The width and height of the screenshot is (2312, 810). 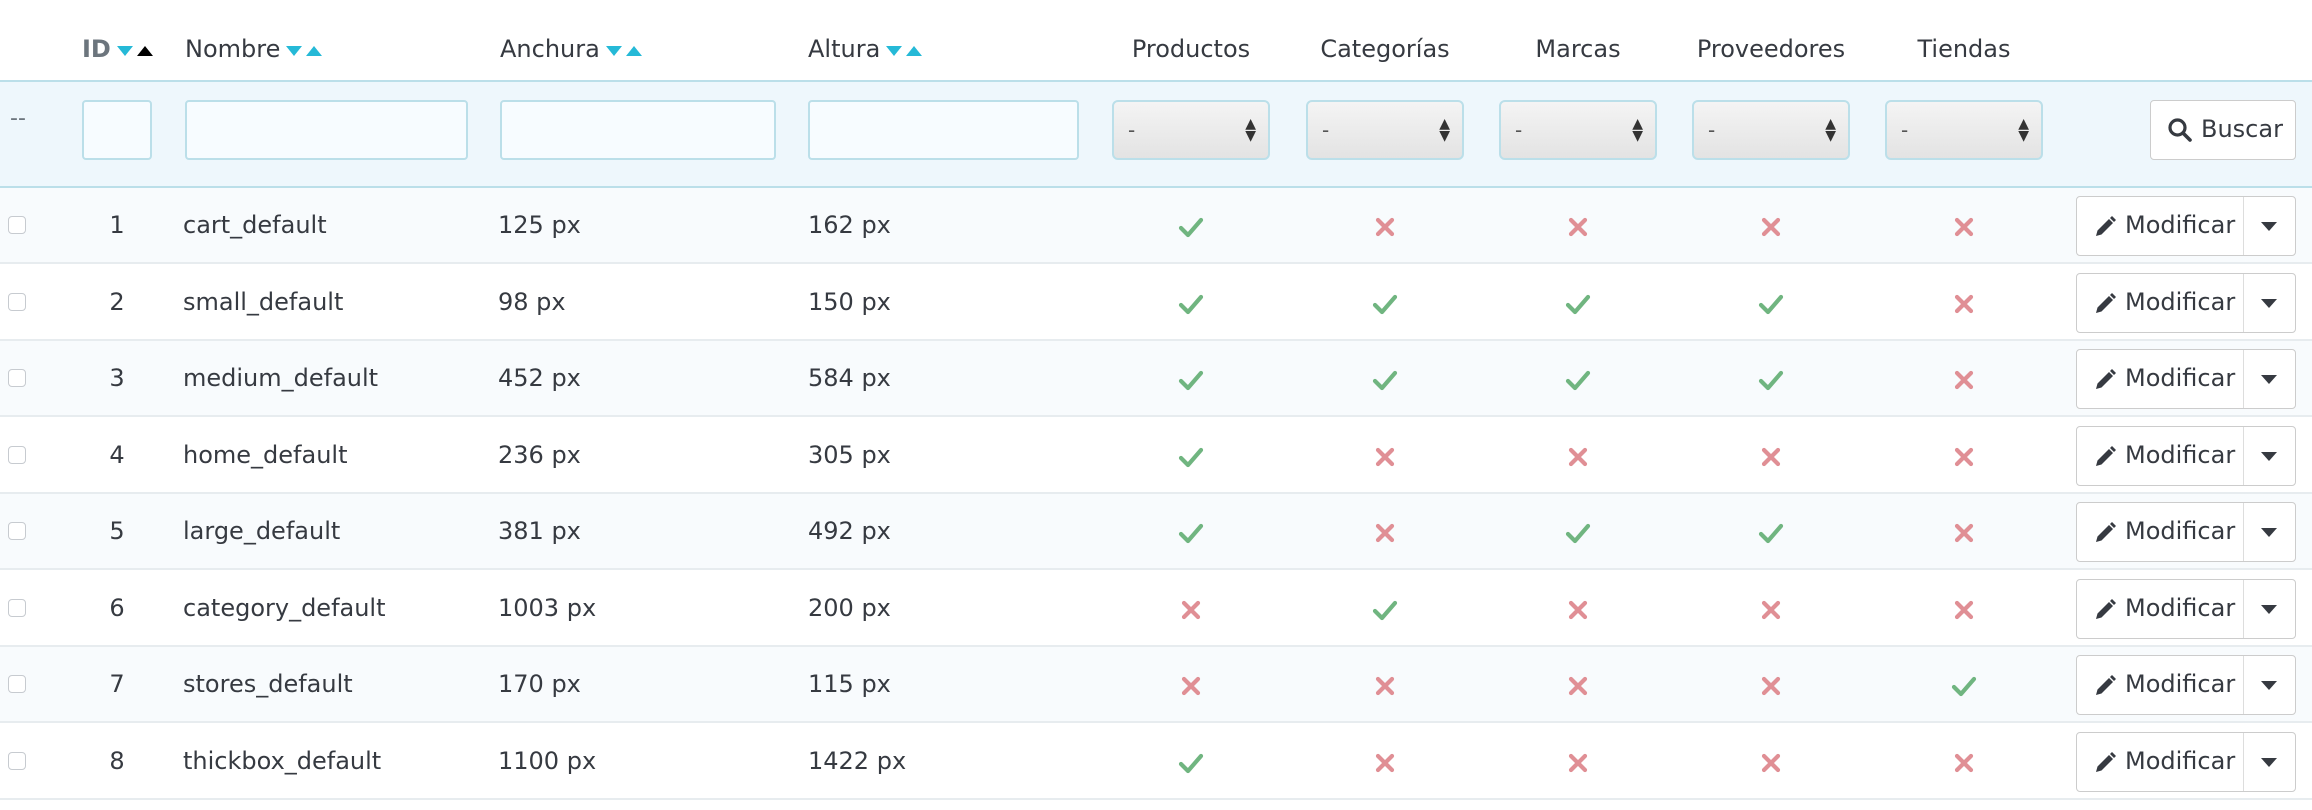 What do you see at coordinates (1578, 130) in the screenshot?
I see `filter-brands-select: - ▲ ▼` at bounding box center [1578, 130].